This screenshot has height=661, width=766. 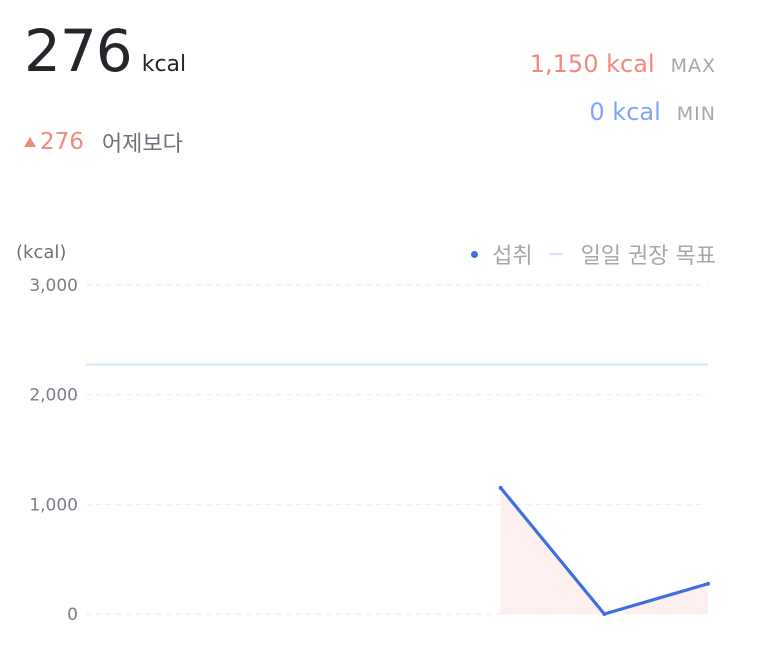 What do you see at coordinates (53, 396) in the screenshot?
I see `y-tick-label: 2,000` at bounding box center [53, 396].